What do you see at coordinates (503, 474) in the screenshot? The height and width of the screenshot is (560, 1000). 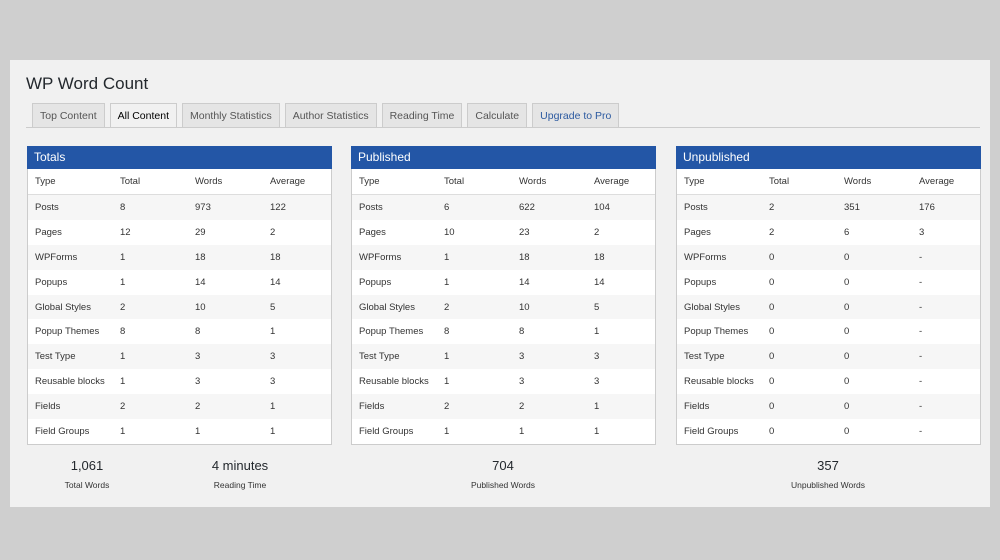 I see `published-words-stat: 704 Published Words` at bounding box center [503, 474].